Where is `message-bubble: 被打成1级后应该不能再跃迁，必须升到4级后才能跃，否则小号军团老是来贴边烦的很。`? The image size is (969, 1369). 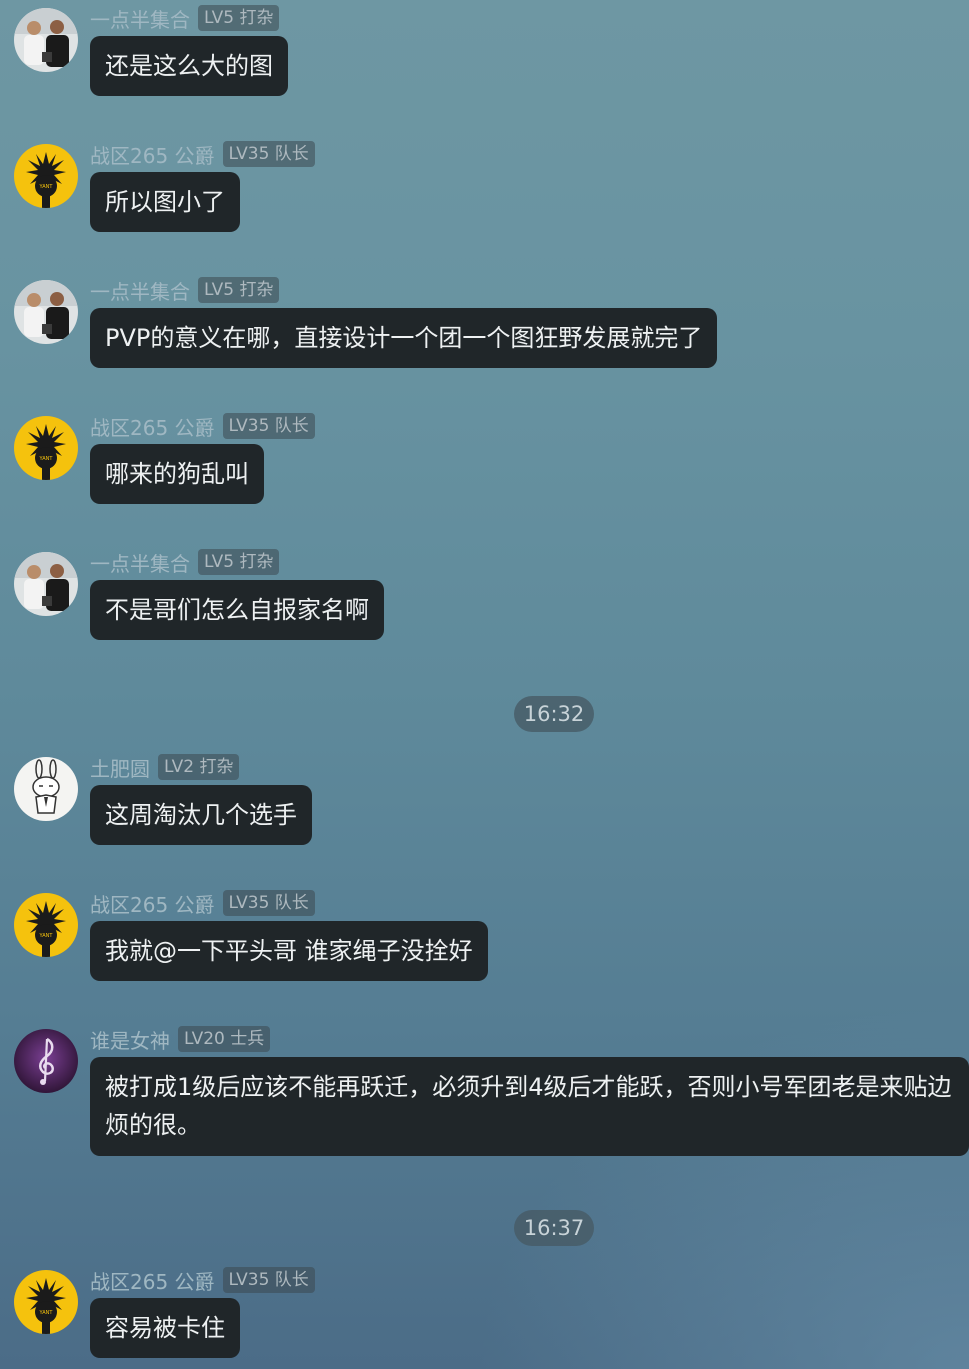 message-bubble: 被打成1级后应该不能再跃迁，必须升到4级后才能跃，否则小号军团老是来贴边烦的很。 is located at coordinates (529, 1106).